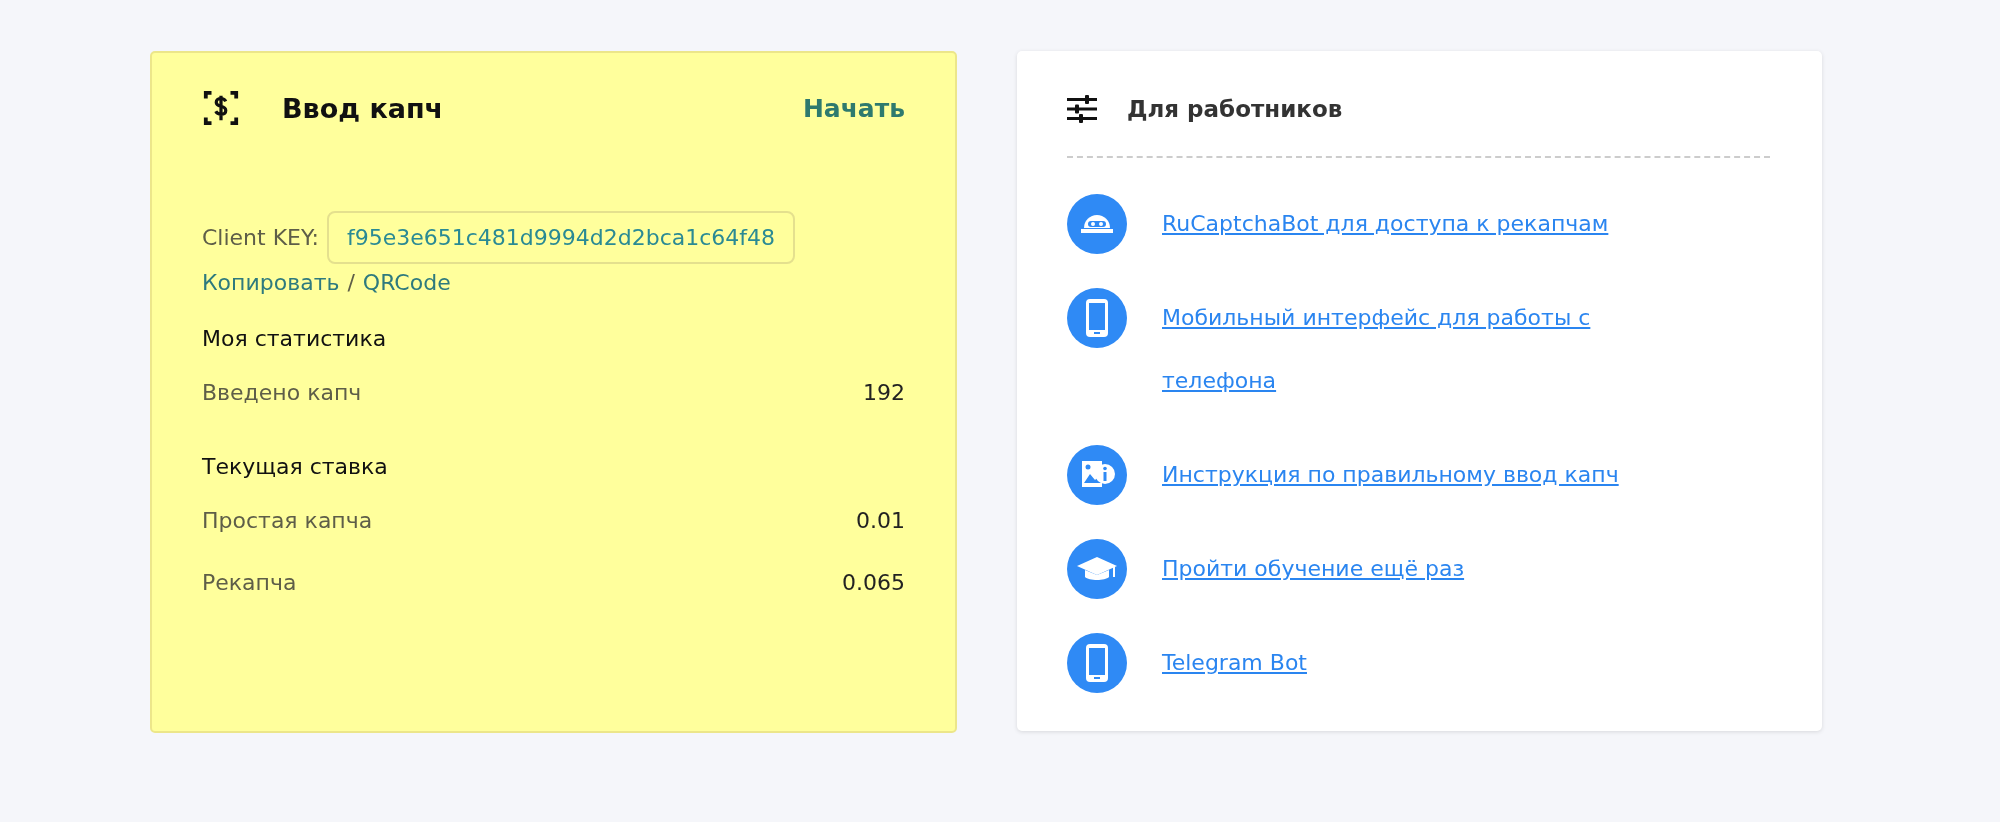 This screenshot has width=2000, height=822. What do you see at coordinates (561, 237) in the screenshot?
I see `client-key-field: f95e3e651c481d9994d2d2bca1c64f48` at bounding box center [561, 237].